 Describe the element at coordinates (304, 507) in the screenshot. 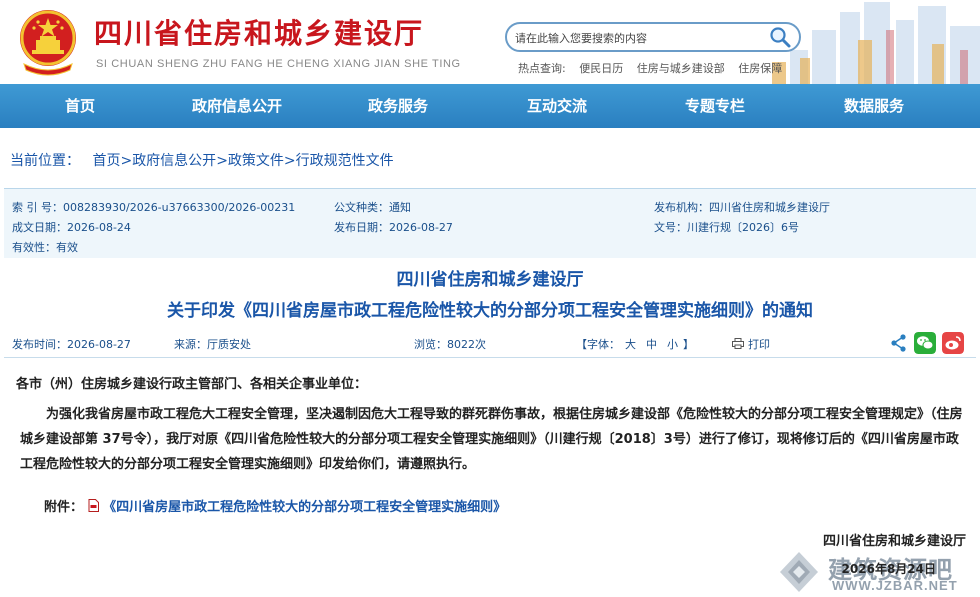

I see `attachment-link: 《四川省房屋市政工程危险性较大的分部分项工程安全管理实施细则》` at that location.